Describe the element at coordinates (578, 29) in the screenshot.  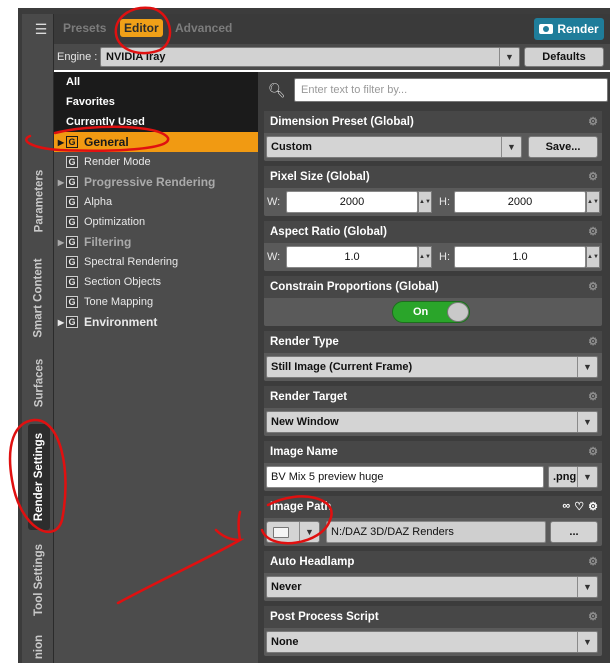
I see `render-button-label: Render` at that location.